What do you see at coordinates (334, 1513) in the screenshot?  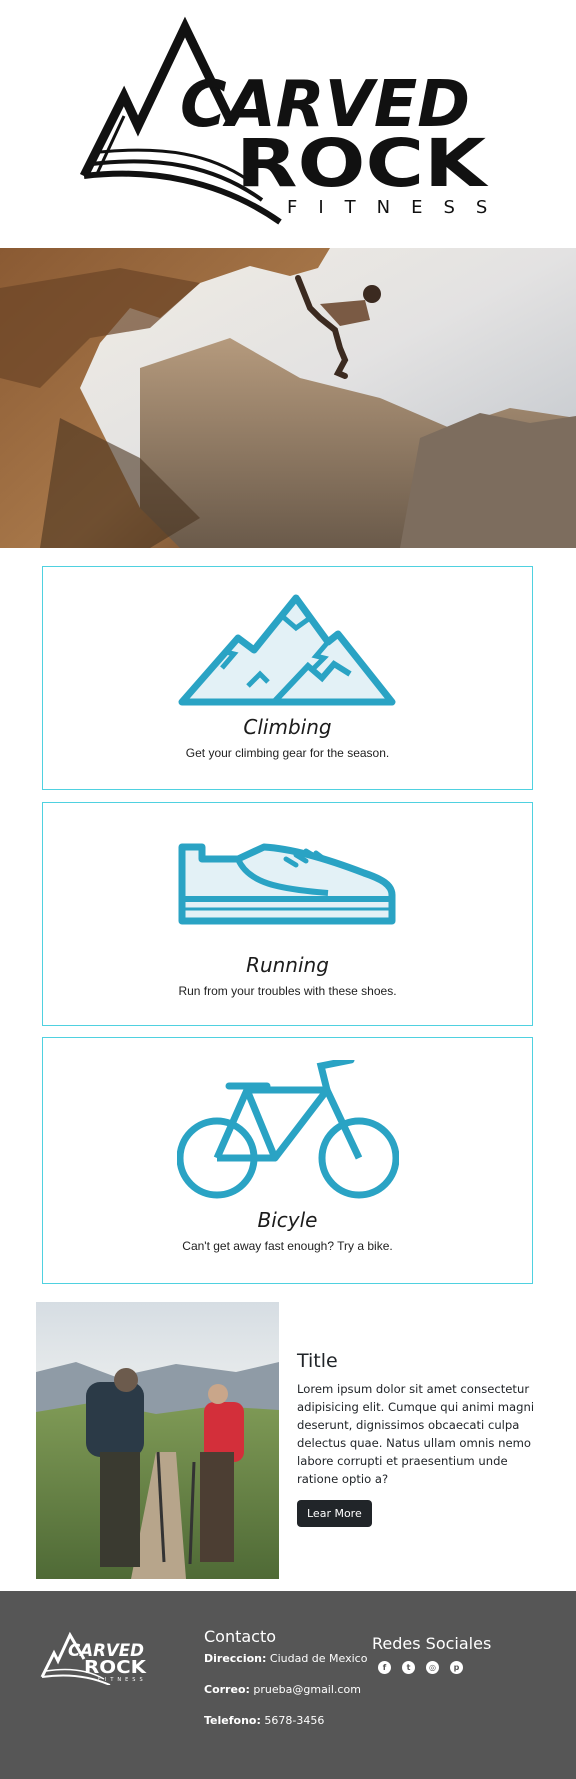 I see `learn-more-button: Lear More` at bounding box center [334, 1513].